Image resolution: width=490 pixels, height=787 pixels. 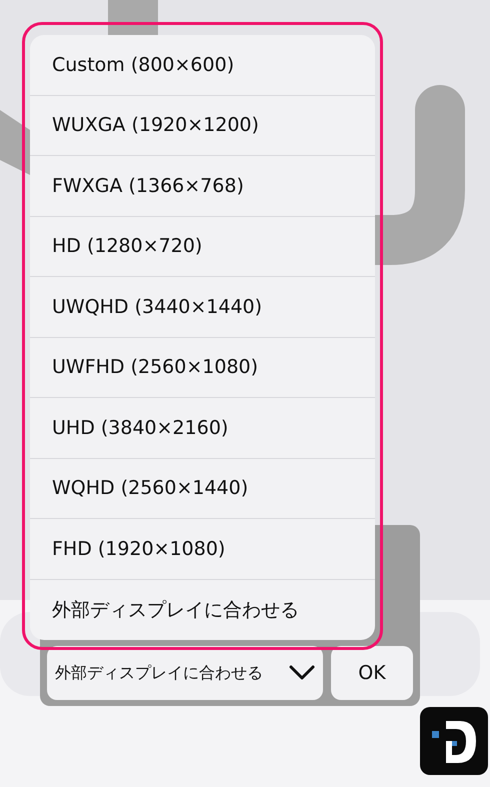 What do you see at coordinates (302, 673) in the screenshot?
I see `chevron-down-icon` at bounding box center [302, 673].